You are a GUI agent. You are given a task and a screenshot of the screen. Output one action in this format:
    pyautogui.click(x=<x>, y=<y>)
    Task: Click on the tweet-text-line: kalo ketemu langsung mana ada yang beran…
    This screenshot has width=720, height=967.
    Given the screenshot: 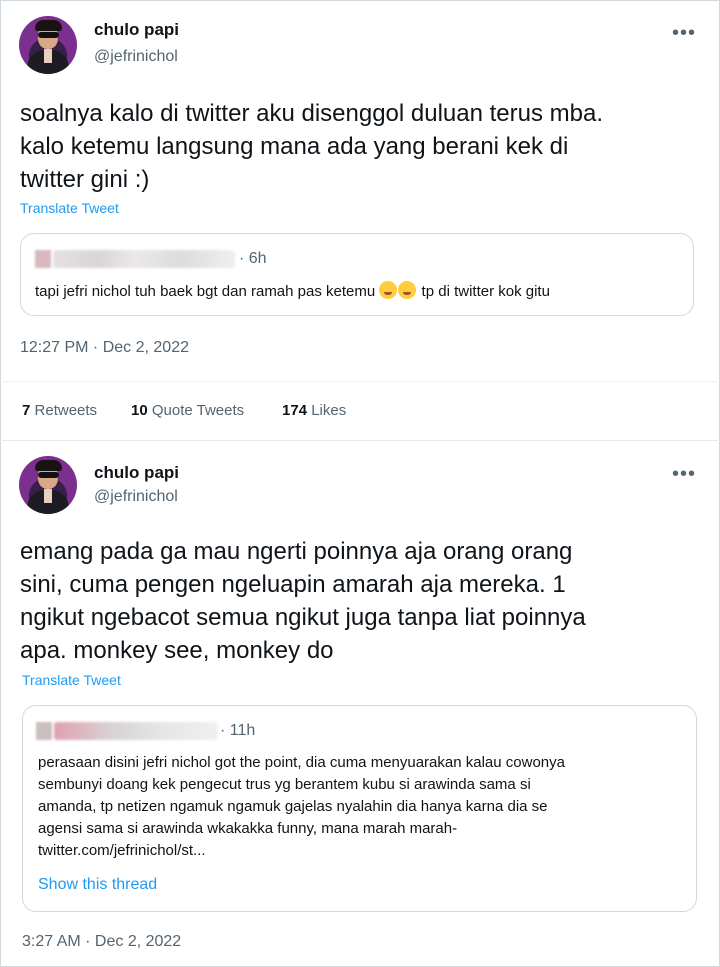 What is the action you would take?
    pyautogui.click(x=294, y=146)
    